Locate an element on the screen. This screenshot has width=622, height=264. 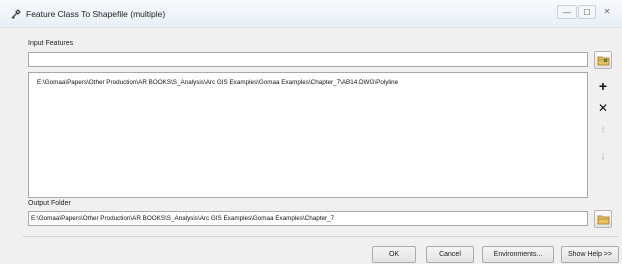
minimize-button: — is located at coordinates (567, 12).